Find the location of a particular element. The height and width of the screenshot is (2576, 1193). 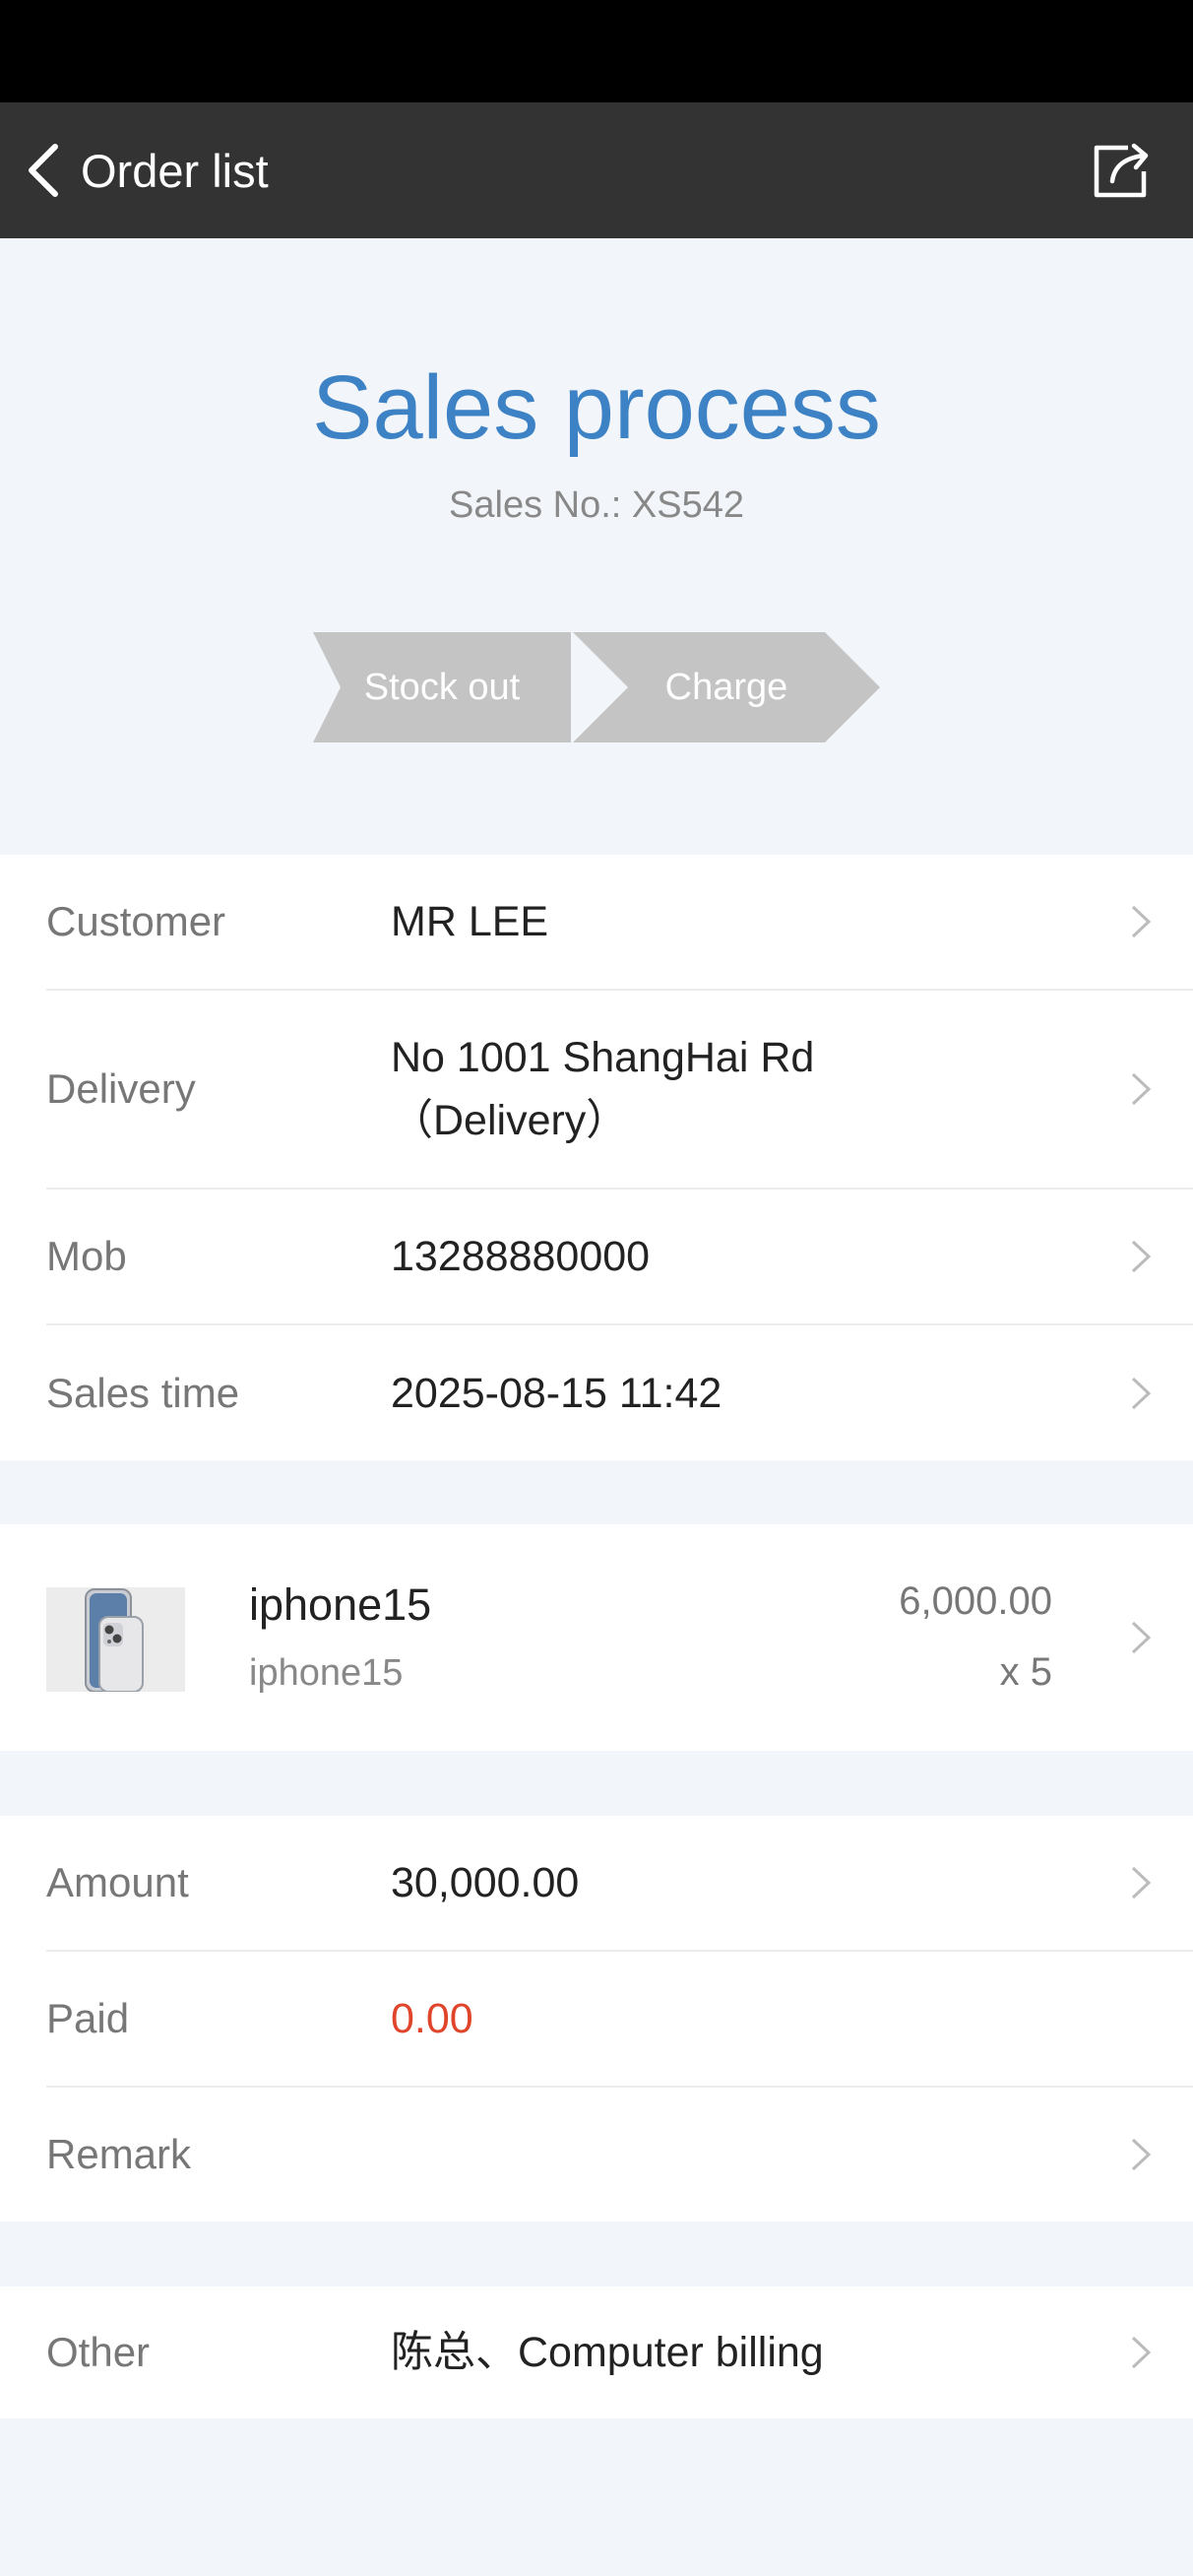

delivery-value: No 1001 ShangHai Rd （Delivery） is located at coordinates (603, 1089).